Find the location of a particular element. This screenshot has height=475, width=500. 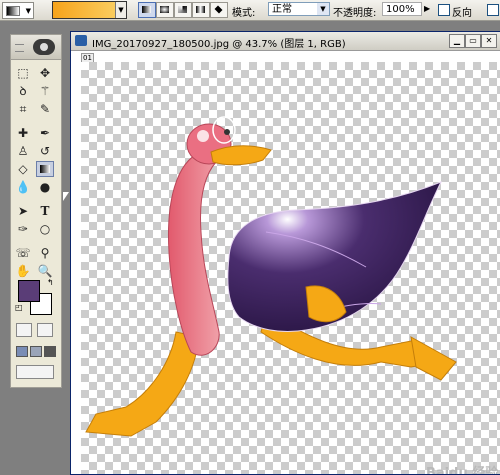

options-bar: ▼ ▼ 模式: 正常 ▼ 不透明度: 100% ▶ 反向 is located at coordinates (250, 10).